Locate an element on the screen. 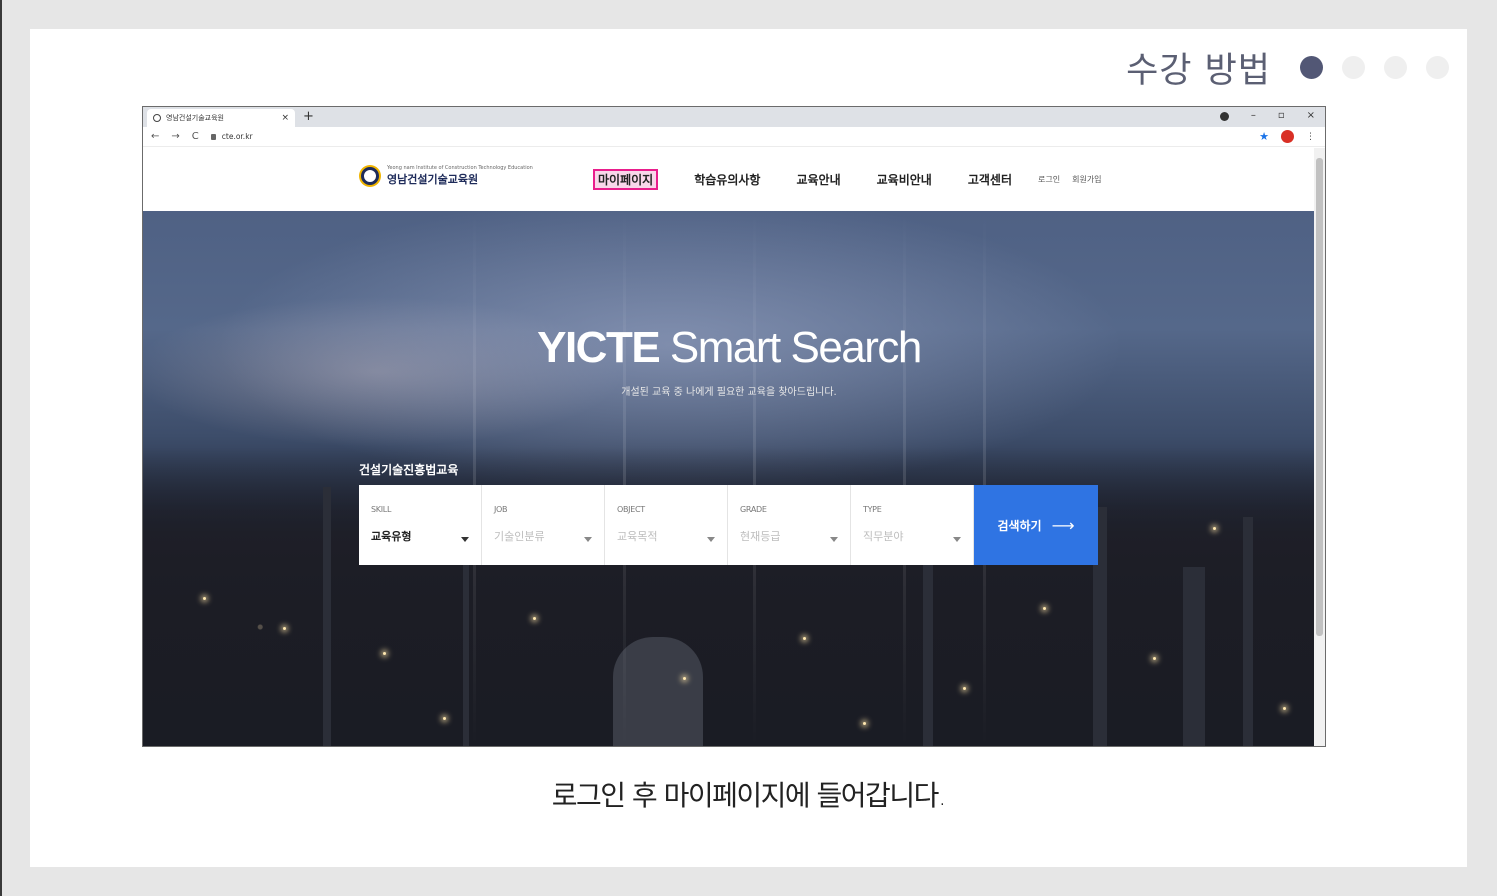 The image size is (1497, 896). lock-icon is located at coordinates (213, 136).